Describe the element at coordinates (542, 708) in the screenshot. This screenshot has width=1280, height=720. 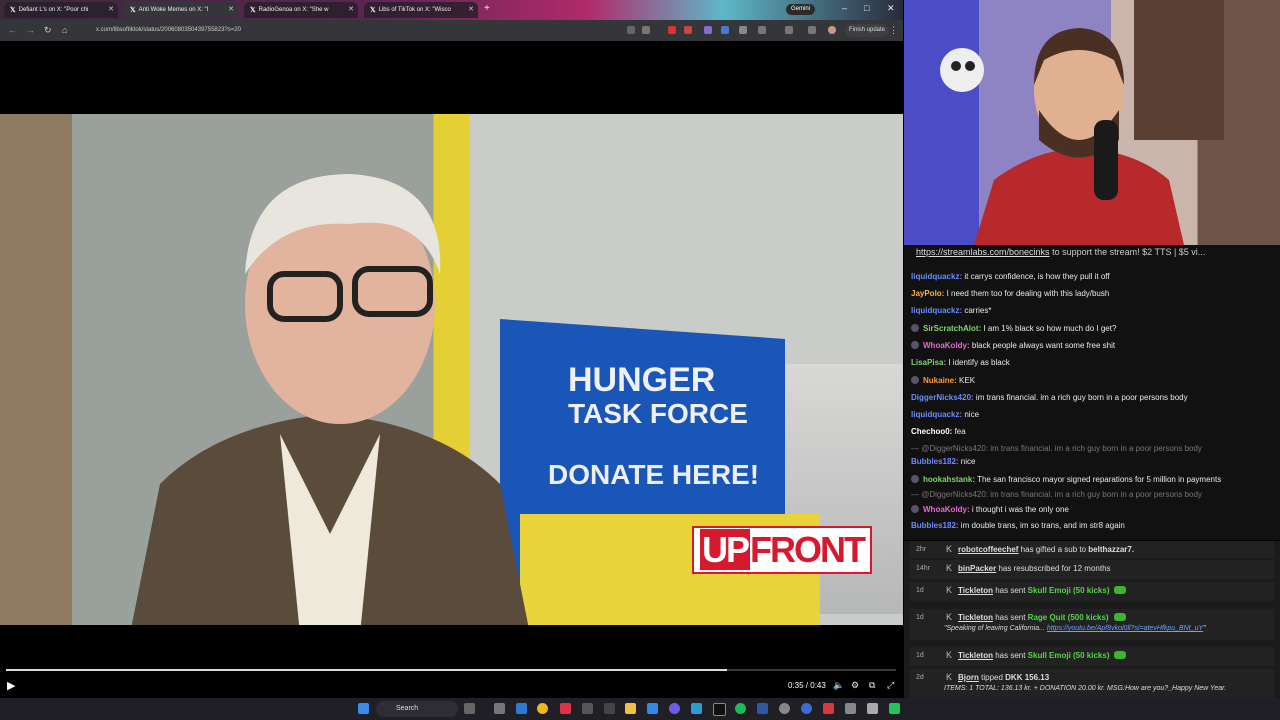
I see `chrome-icon` at that location.